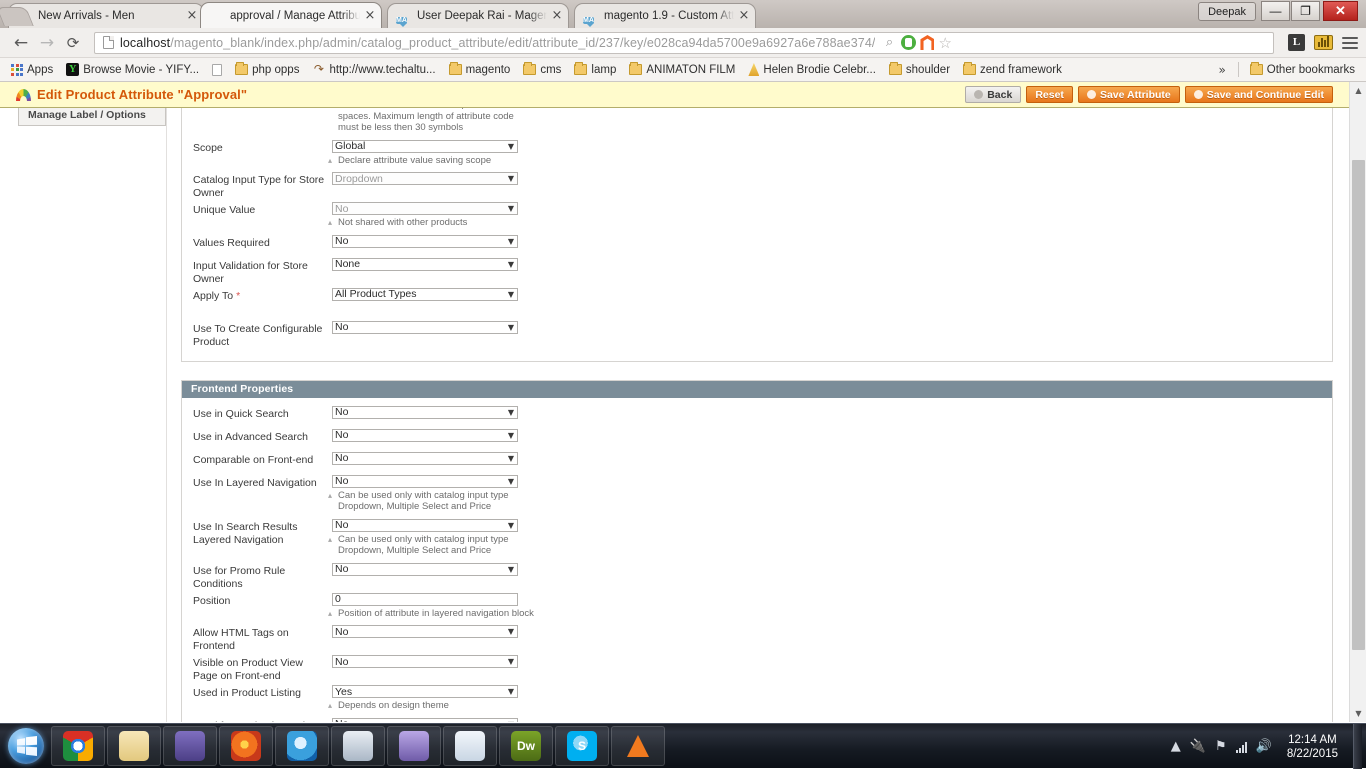 This screenshot has width=1366, height=769. What do you see at coordinates (480, 70) in the screenshot?
I see `bookmark-item: magento` at bounding box center [480, 70].